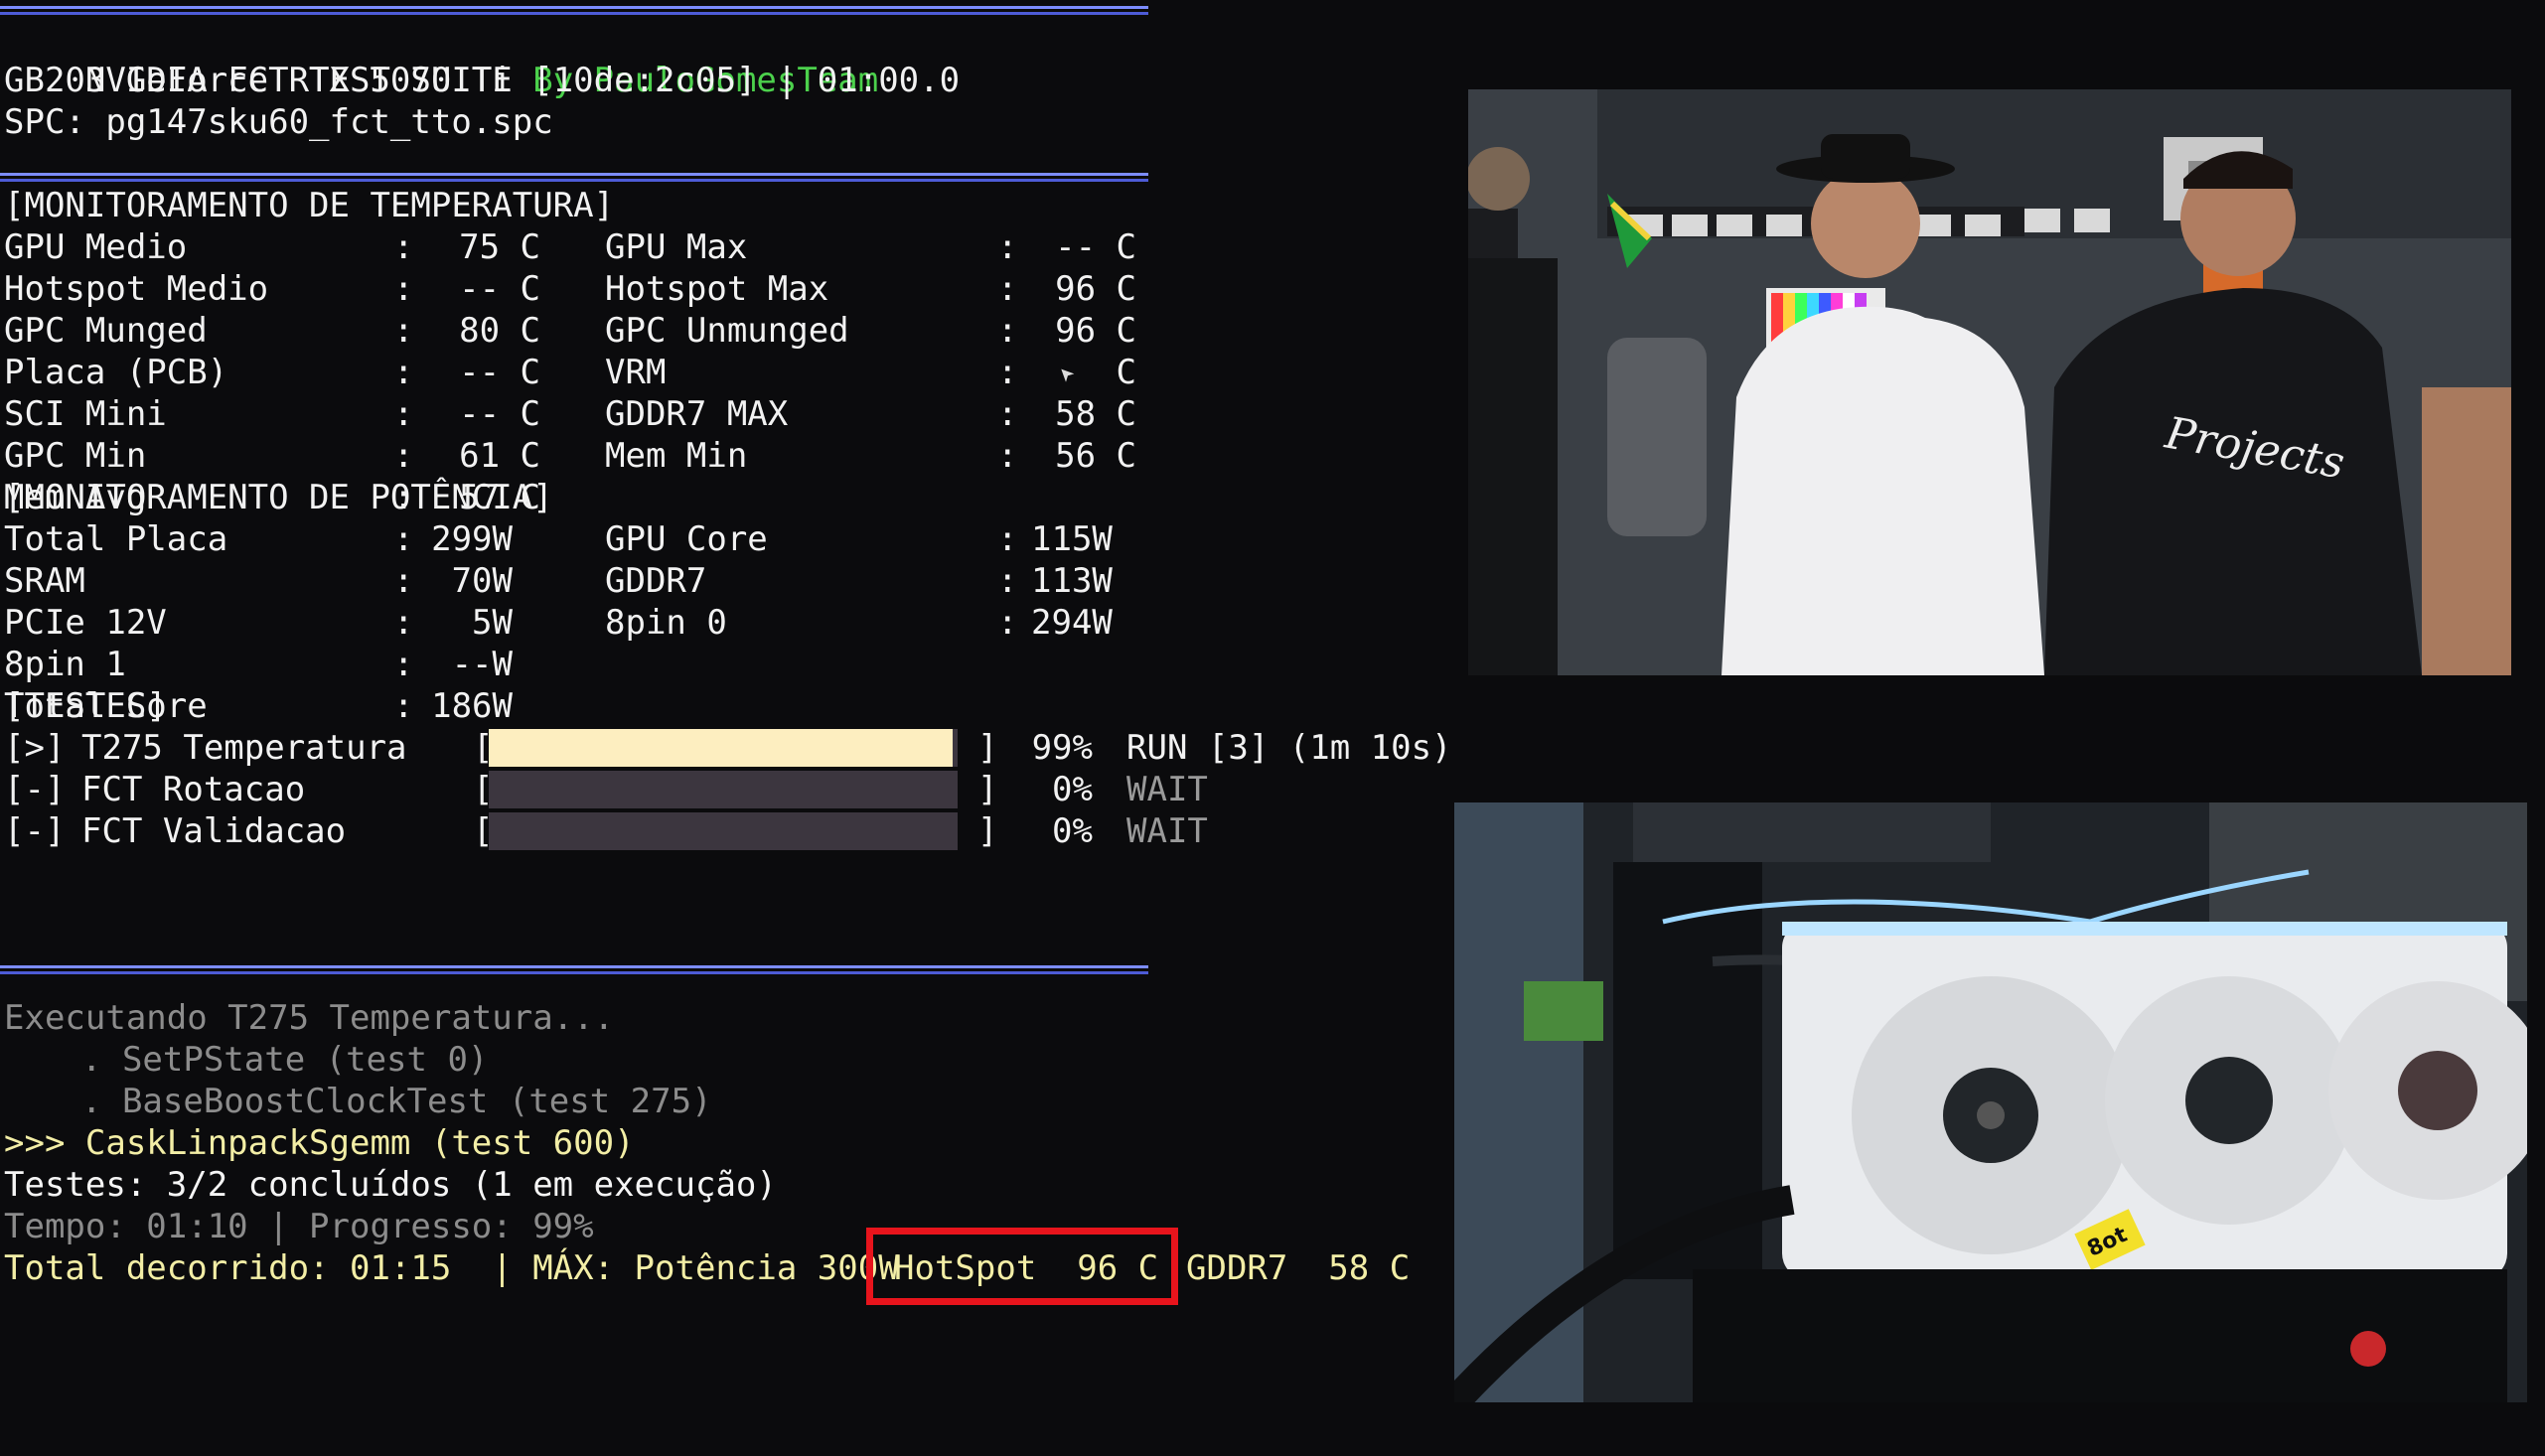 The width and height of the screenshot is (2545, 1456). I want to click on title-line: NVIDIA FCT TEST SUITE By PauloGomesTeam, so click(441, 59).